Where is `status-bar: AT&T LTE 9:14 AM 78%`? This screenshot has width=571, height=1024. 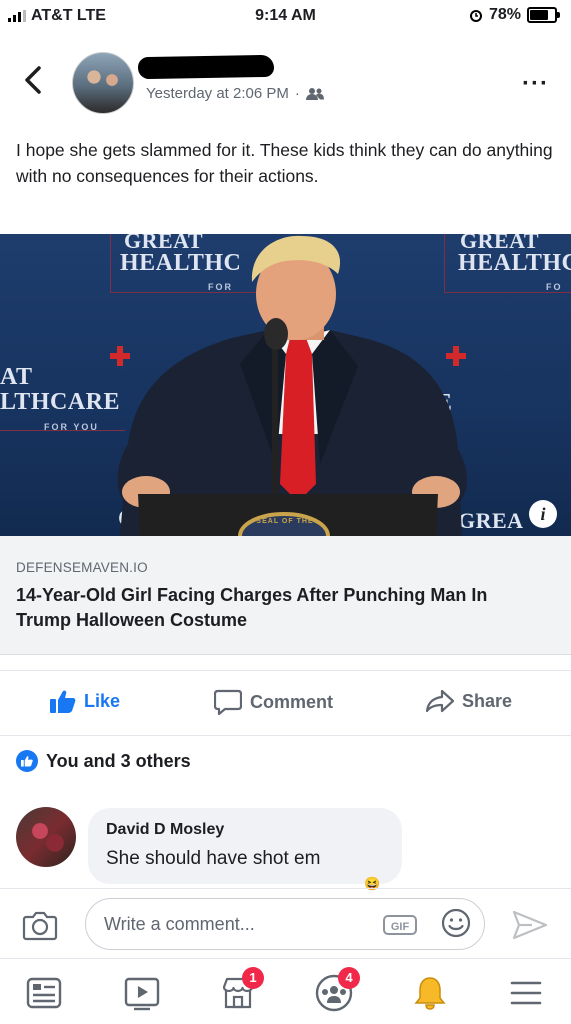
status-bar: AT&T LTE 9:14 AM 78% is located at coordinates (285, 17).